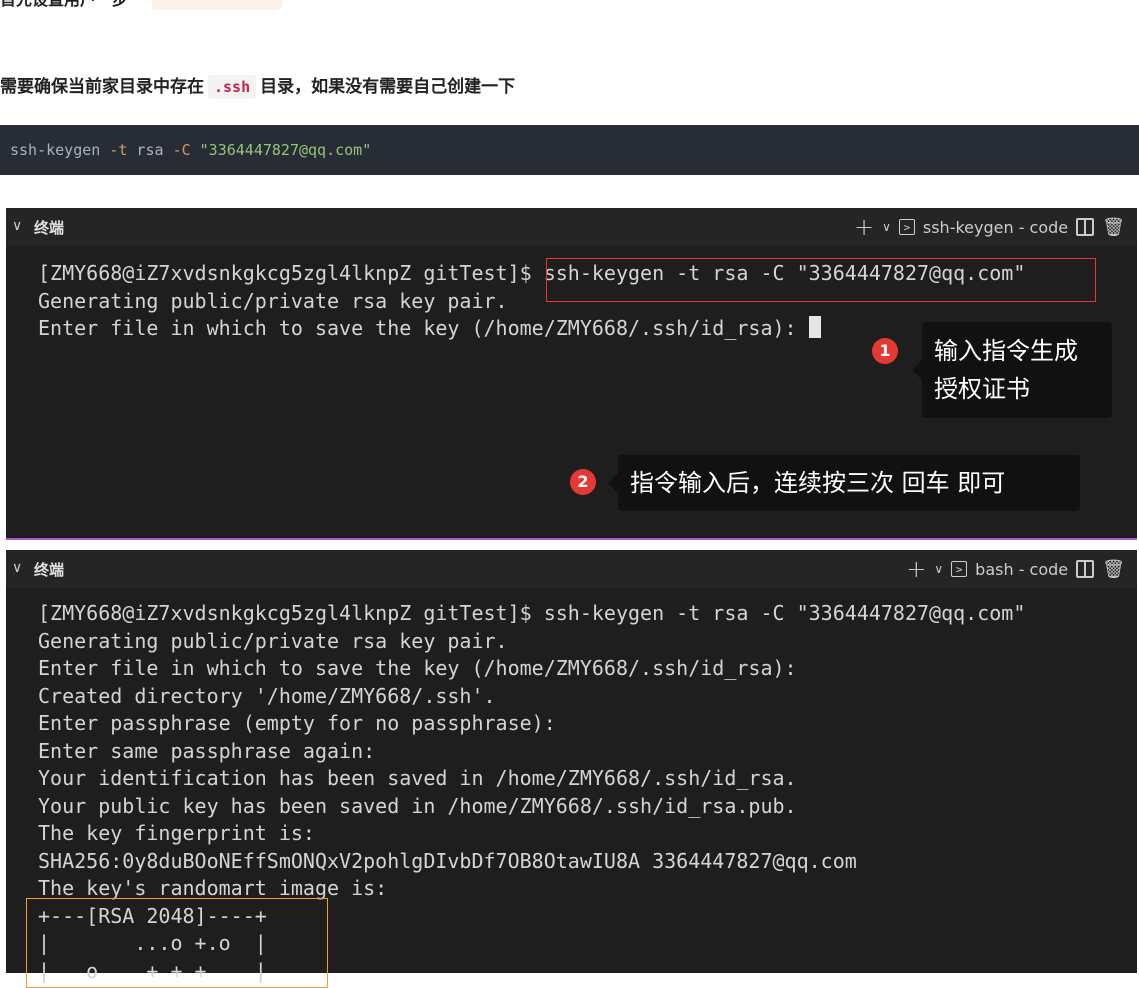  I want to click on randomart-highlight-box, so click(177, 943).